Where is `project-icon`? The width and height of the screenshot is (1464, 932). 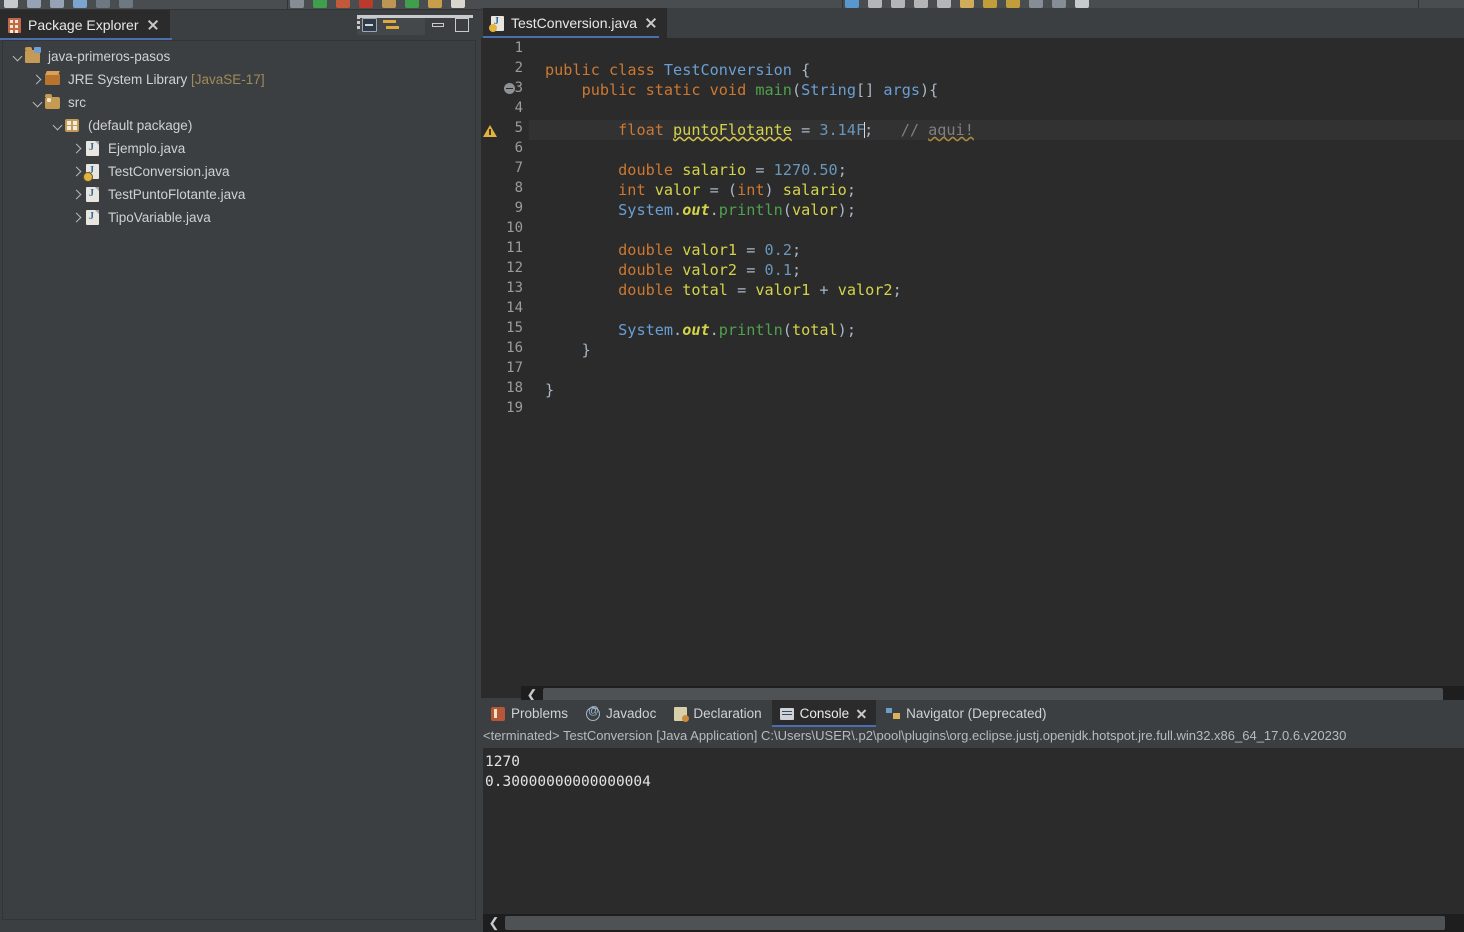 project-icon is located at coordinates (34, 56).